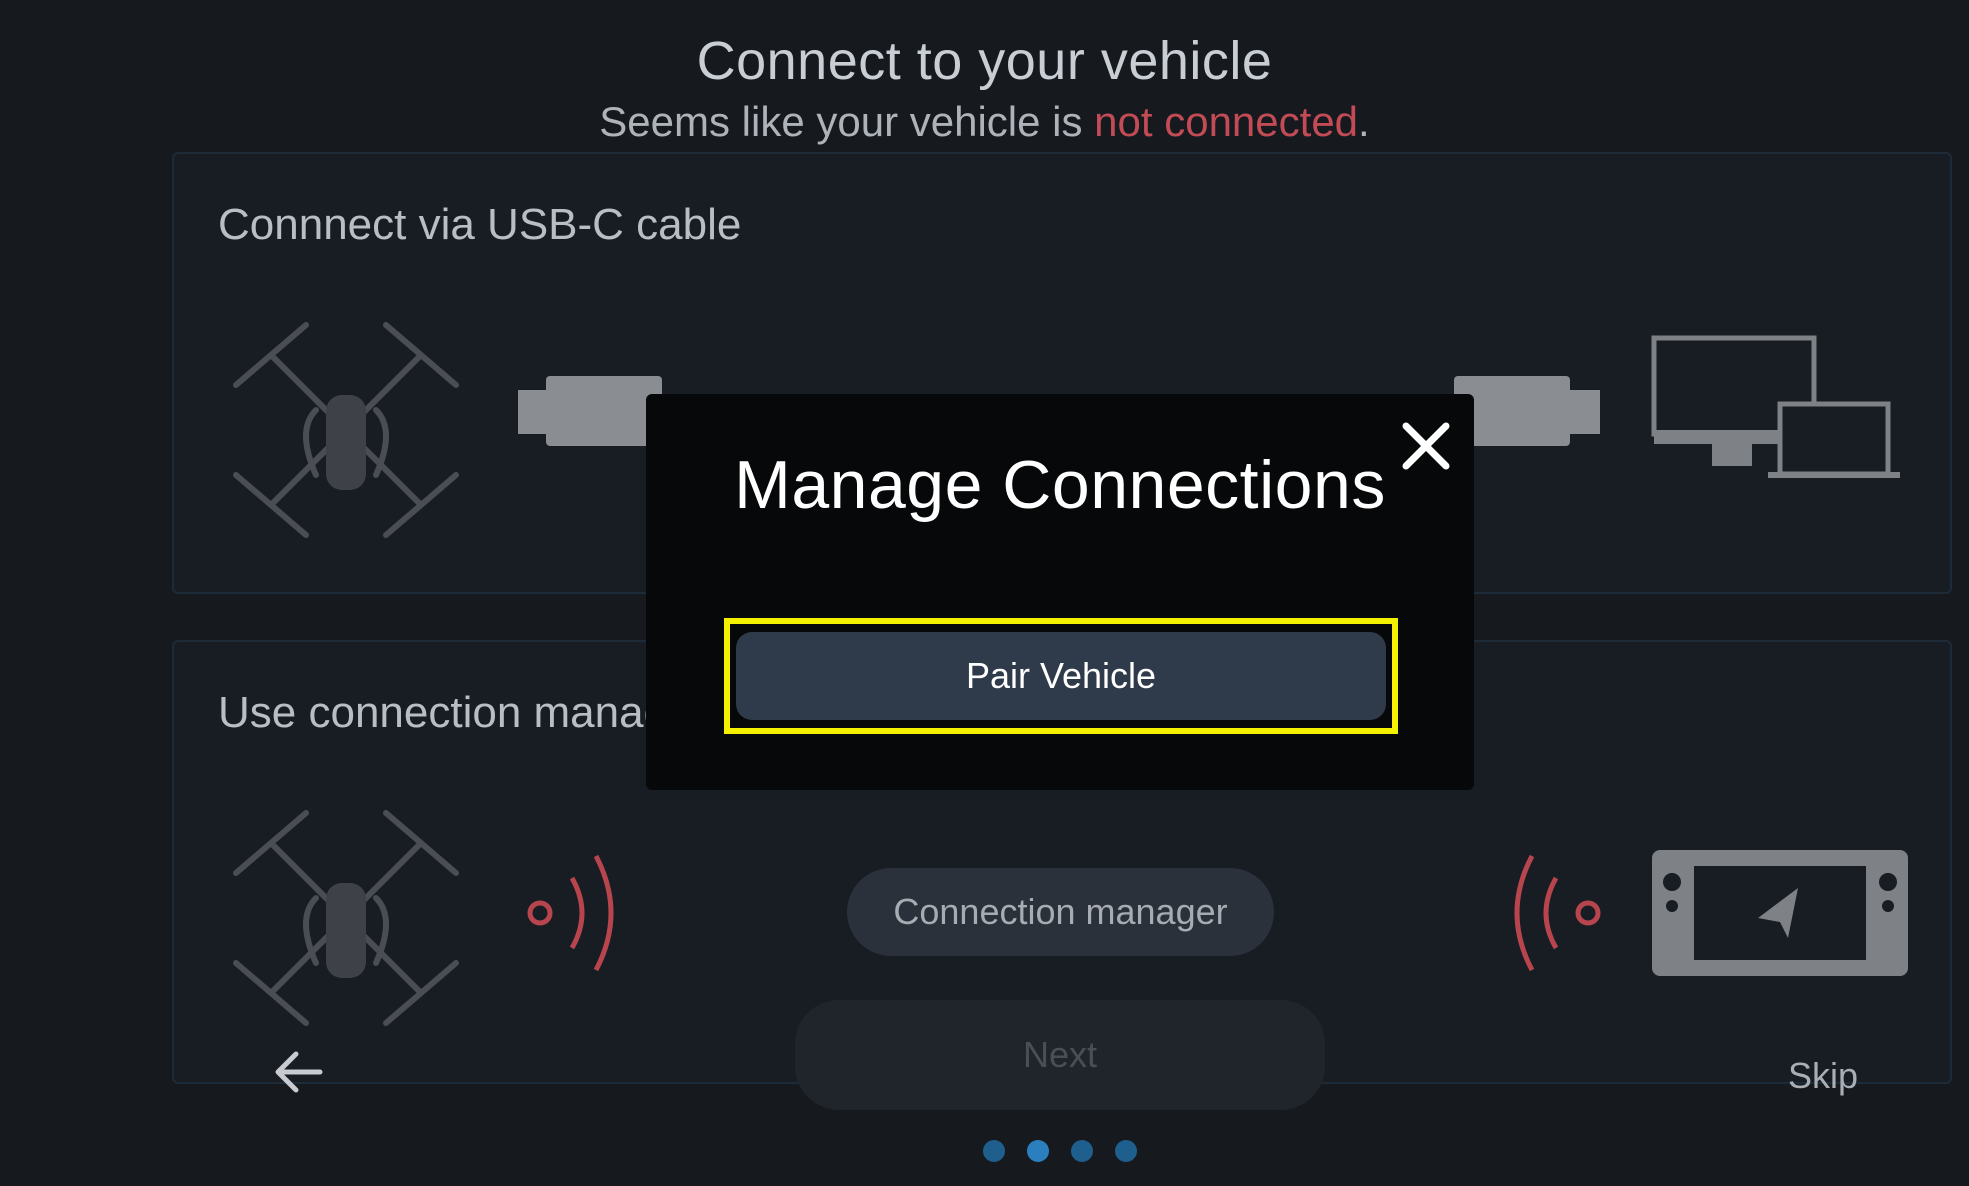 Image resolution: width=1969 pixels, height=1186 pixels. What do you see at coordinates (463, 712) in the screenshot?
I see `manager-card-label: Use connection manager` at bounding box center [463, 712].